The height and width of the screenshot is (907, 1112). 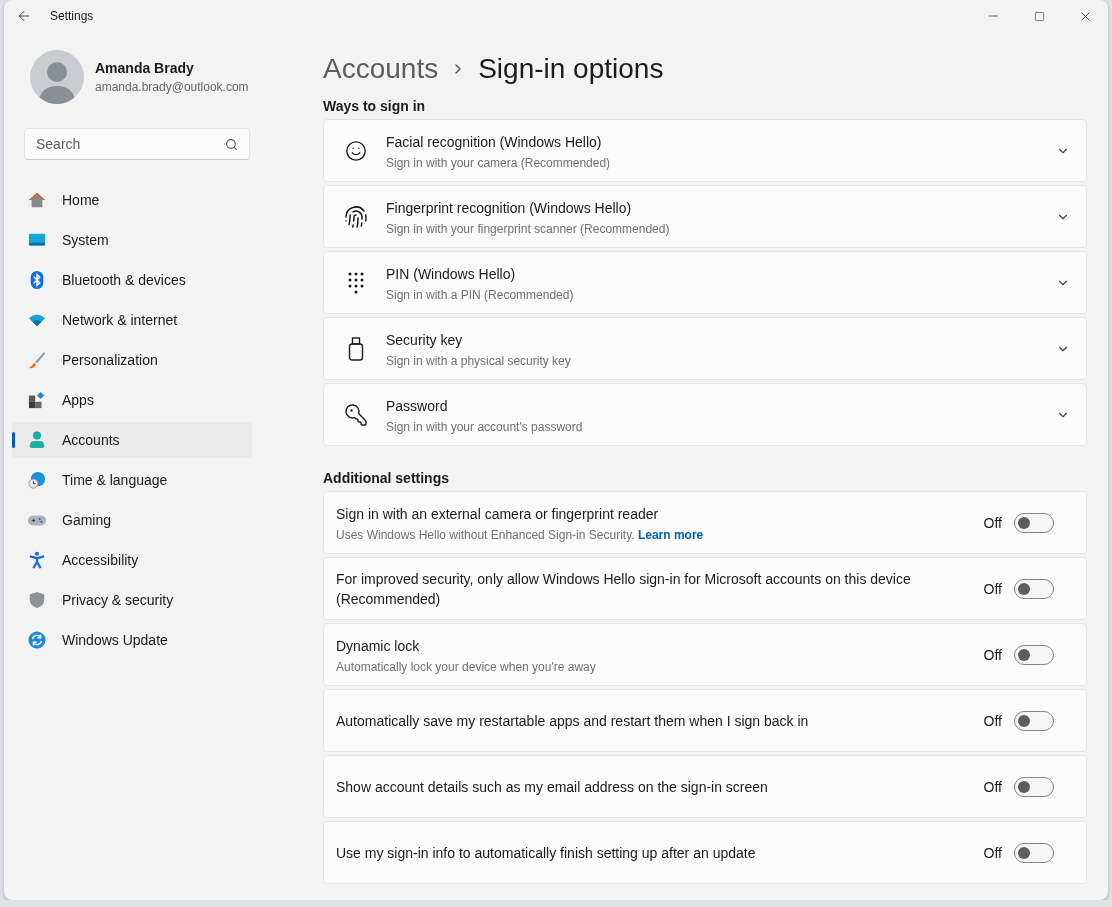 What do you see at coordinates (479, 360) in the screenshot?
I see `option-description: Sign in with a physical security key` at bounding box center [479, 360].